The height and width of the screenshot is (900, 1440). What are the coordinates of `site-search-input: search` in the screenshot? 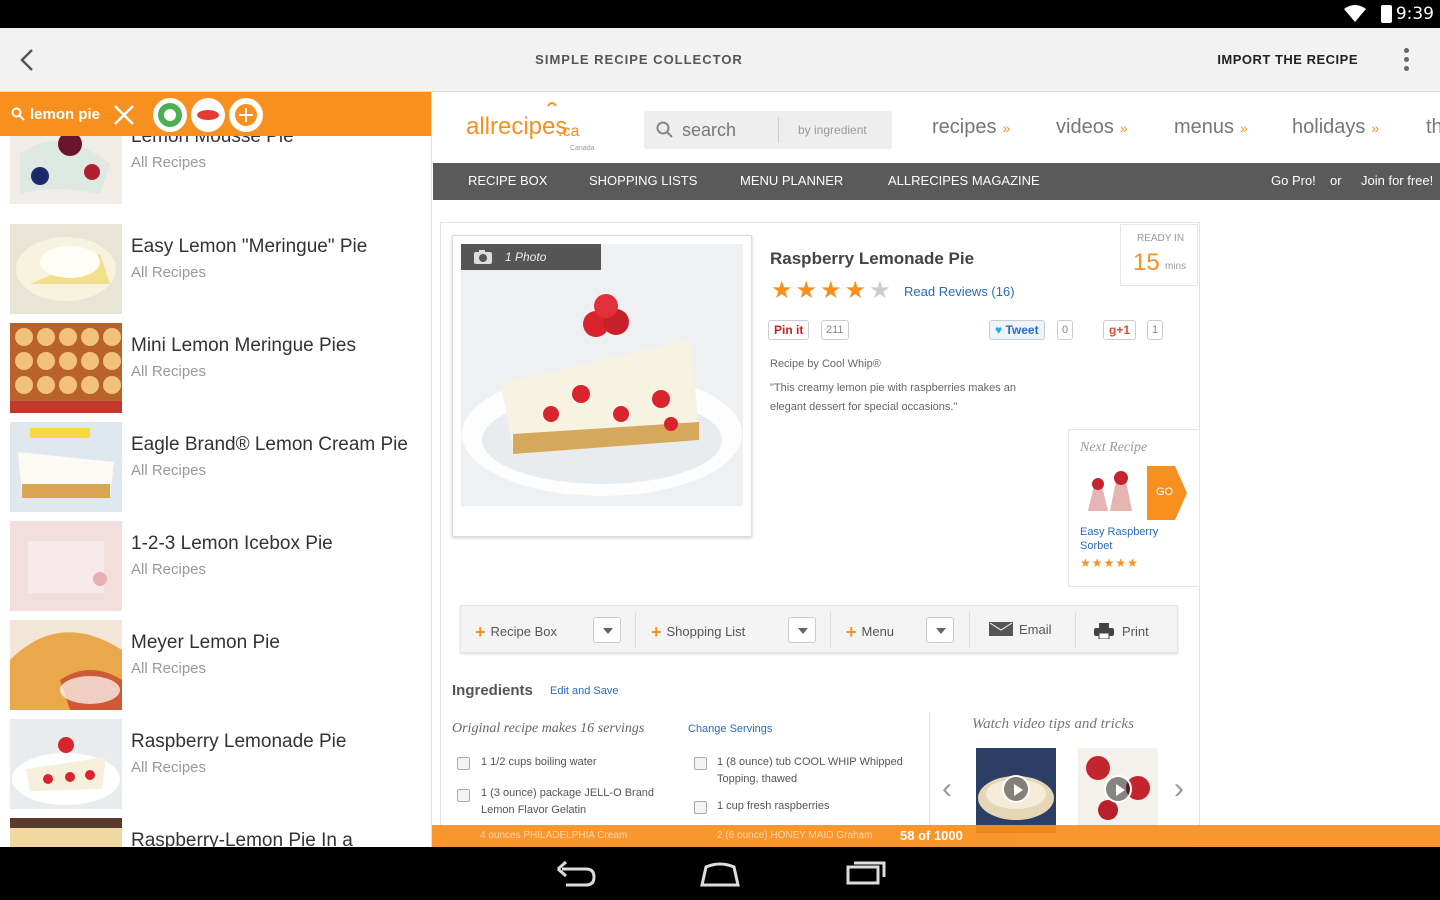 It's located at (709, 130).